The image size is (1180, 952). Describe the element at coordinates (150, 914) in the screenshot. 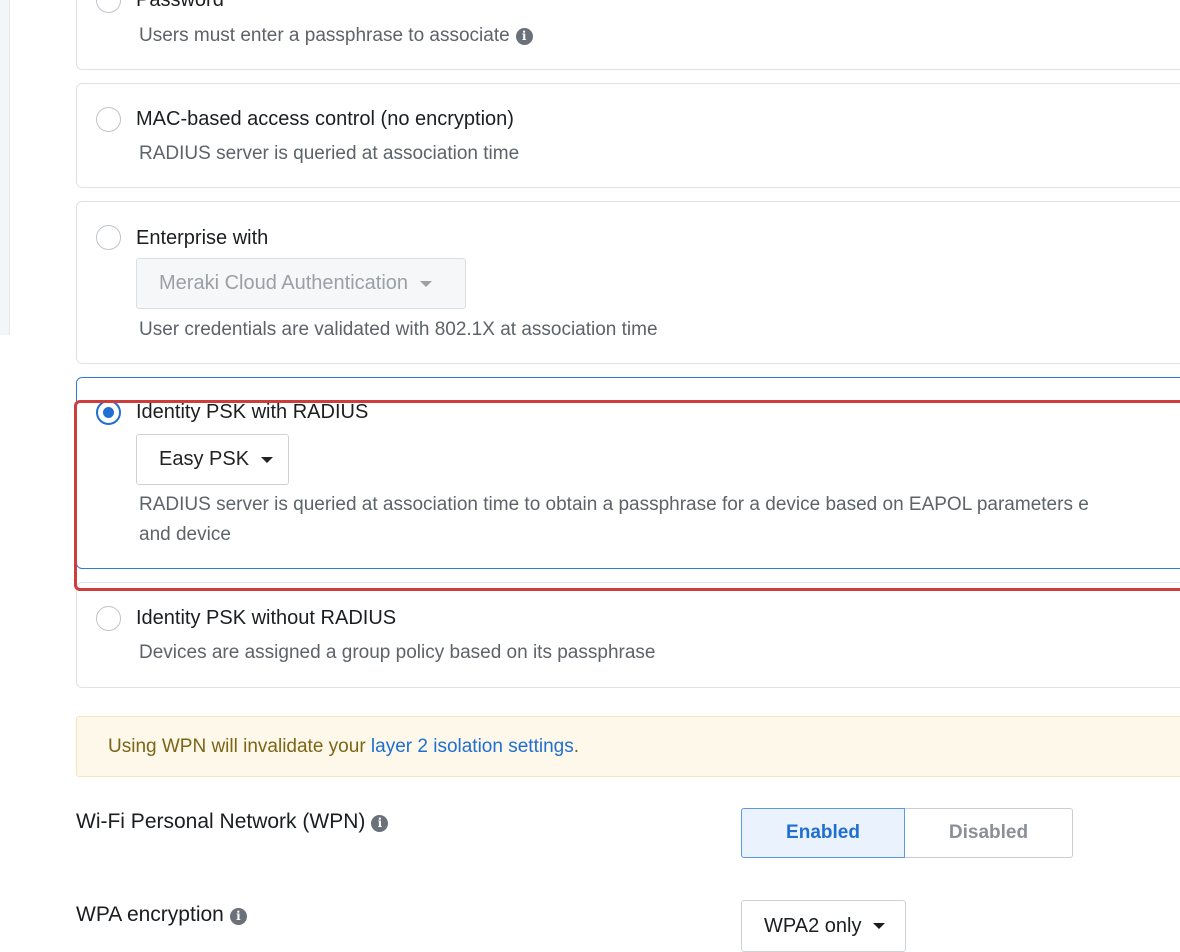

I see `wpa-label-text: WPA encryption` at that location.